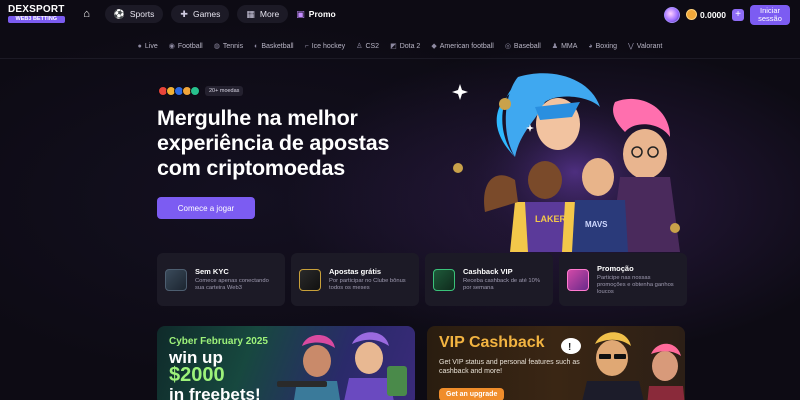 This screenshot has width=800, height=400. Describe the element at coordinates (372, 46) in the screenshot. I see `sport-label: CS2` at that location.